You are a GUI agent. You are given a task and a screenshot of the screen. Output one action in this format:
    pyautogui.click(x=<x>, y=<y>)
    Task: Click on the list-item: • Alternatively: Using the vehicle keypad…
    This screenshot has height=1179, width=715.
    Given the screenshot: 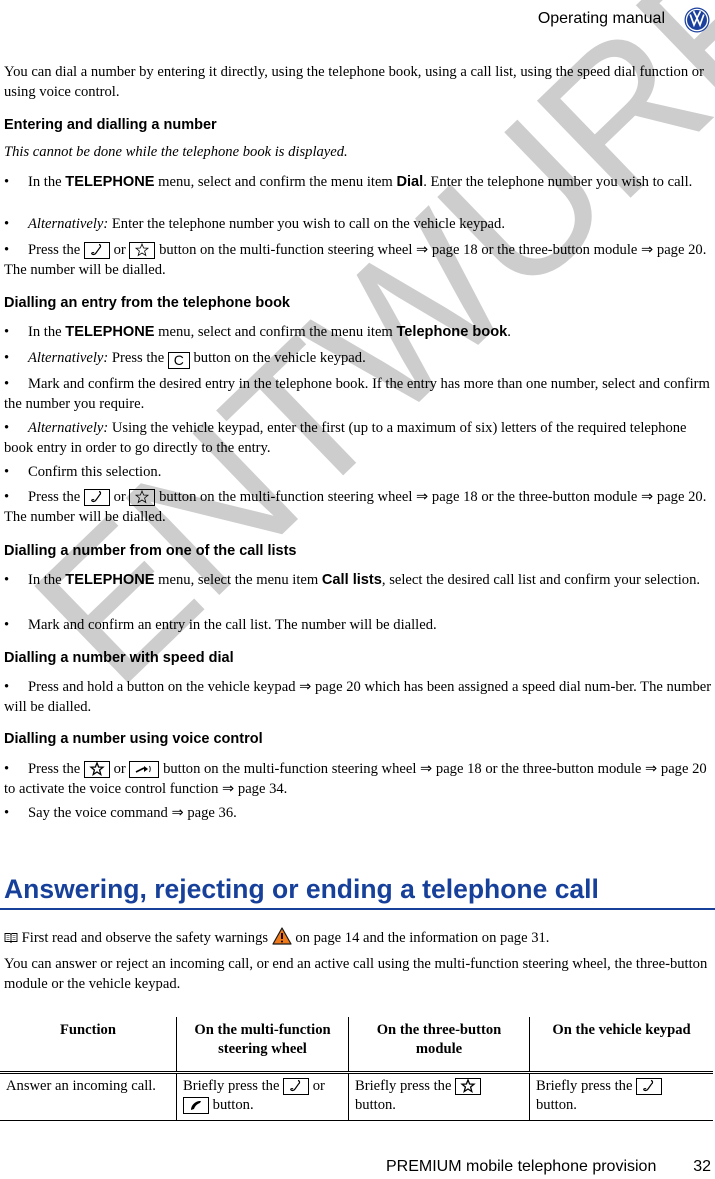 What is the action you would take?
    pyautogui.click(x=345, y=438)
    